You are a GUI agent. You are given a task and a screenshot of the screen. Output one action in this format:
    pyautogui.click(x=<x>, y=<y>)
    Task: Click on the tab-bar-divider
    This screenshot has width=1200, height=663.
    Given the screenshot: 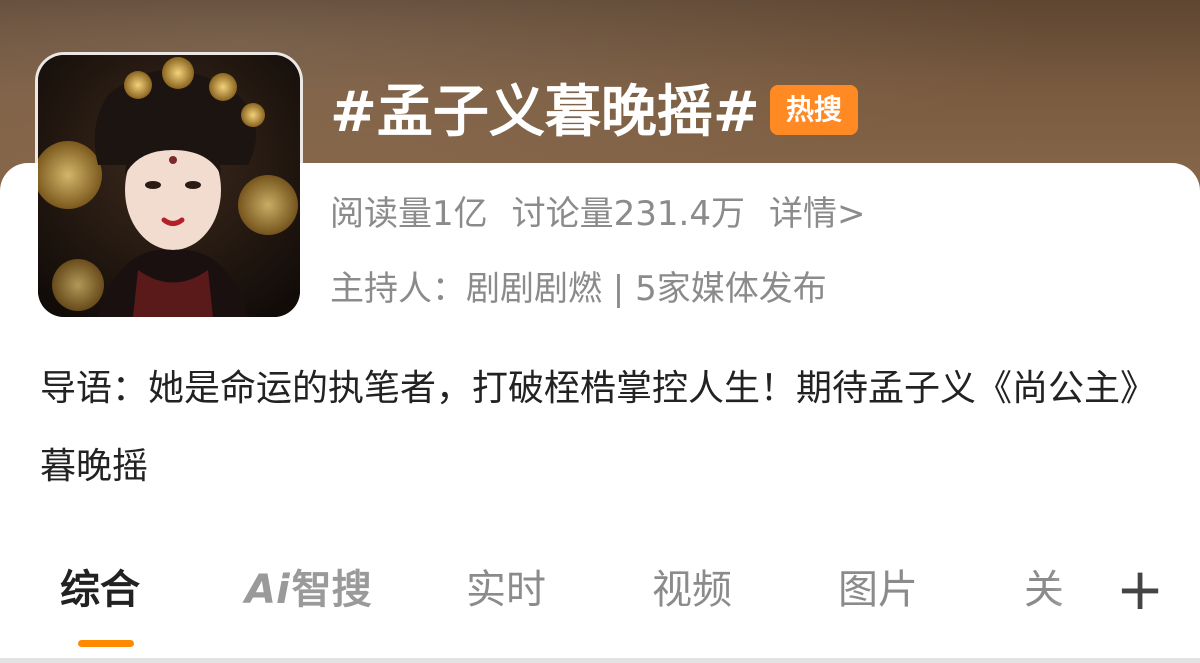 What is the action you would take?
    pyautogui.click(x=600, y=660)
    